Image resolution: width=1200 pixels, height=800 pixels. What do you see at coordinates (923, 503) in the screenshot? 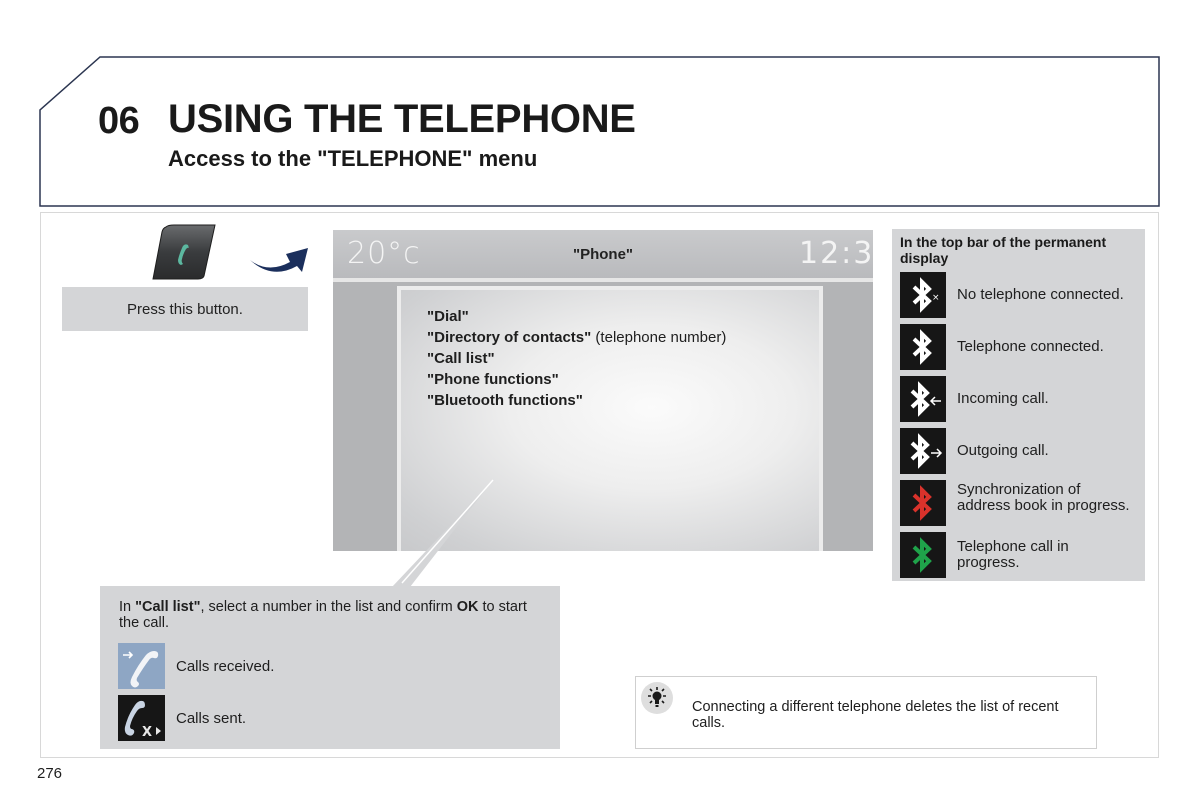
I see `bluetooth-sync-red-icon` at bounding box center [923, 503].